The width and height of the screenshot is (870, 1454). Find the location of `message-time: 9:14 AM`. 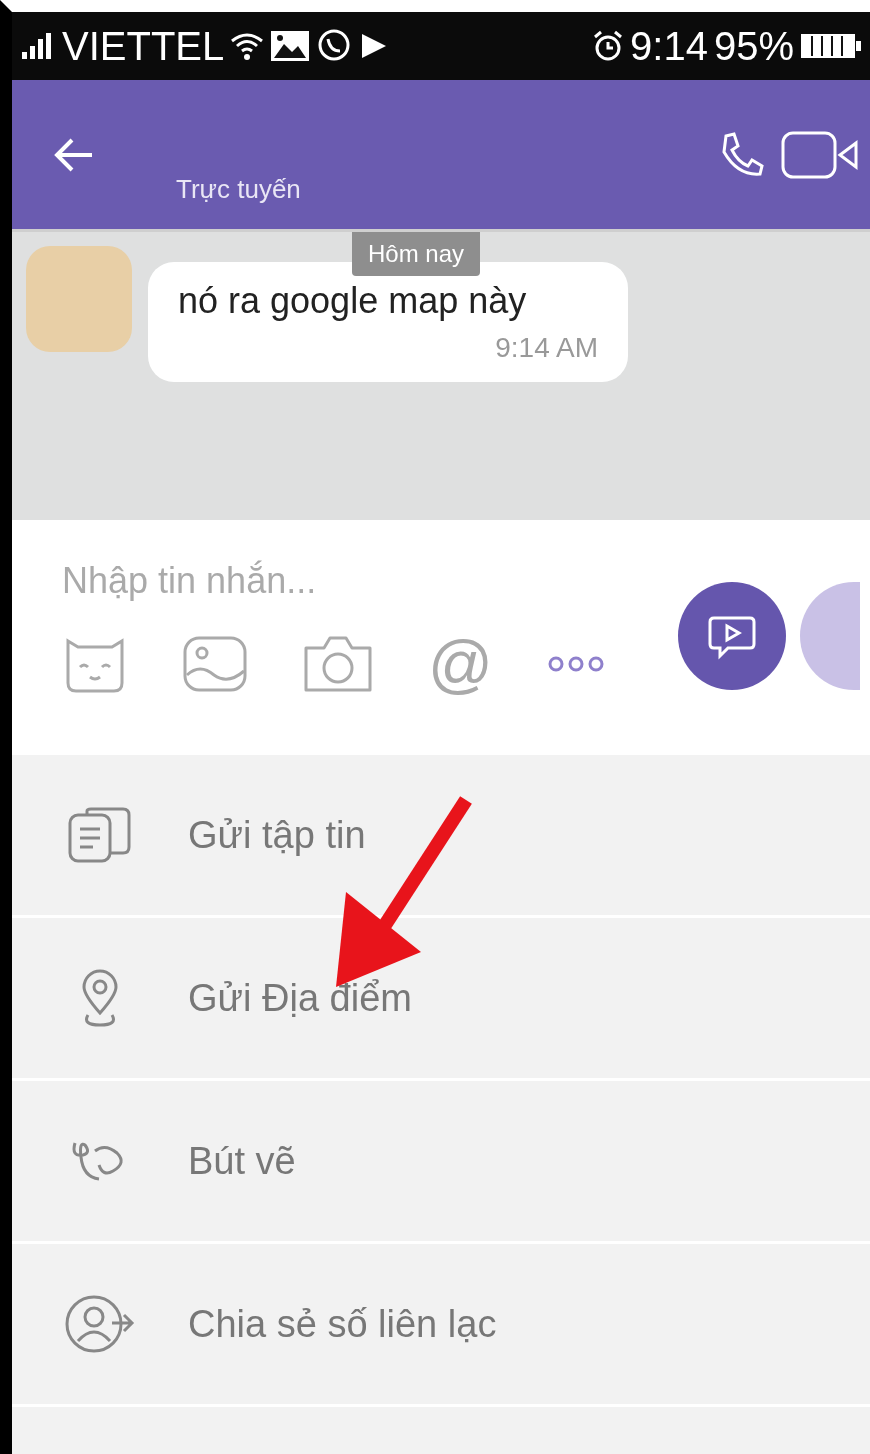

message-time: 9:14 AM is located at coordinates (546, 348).